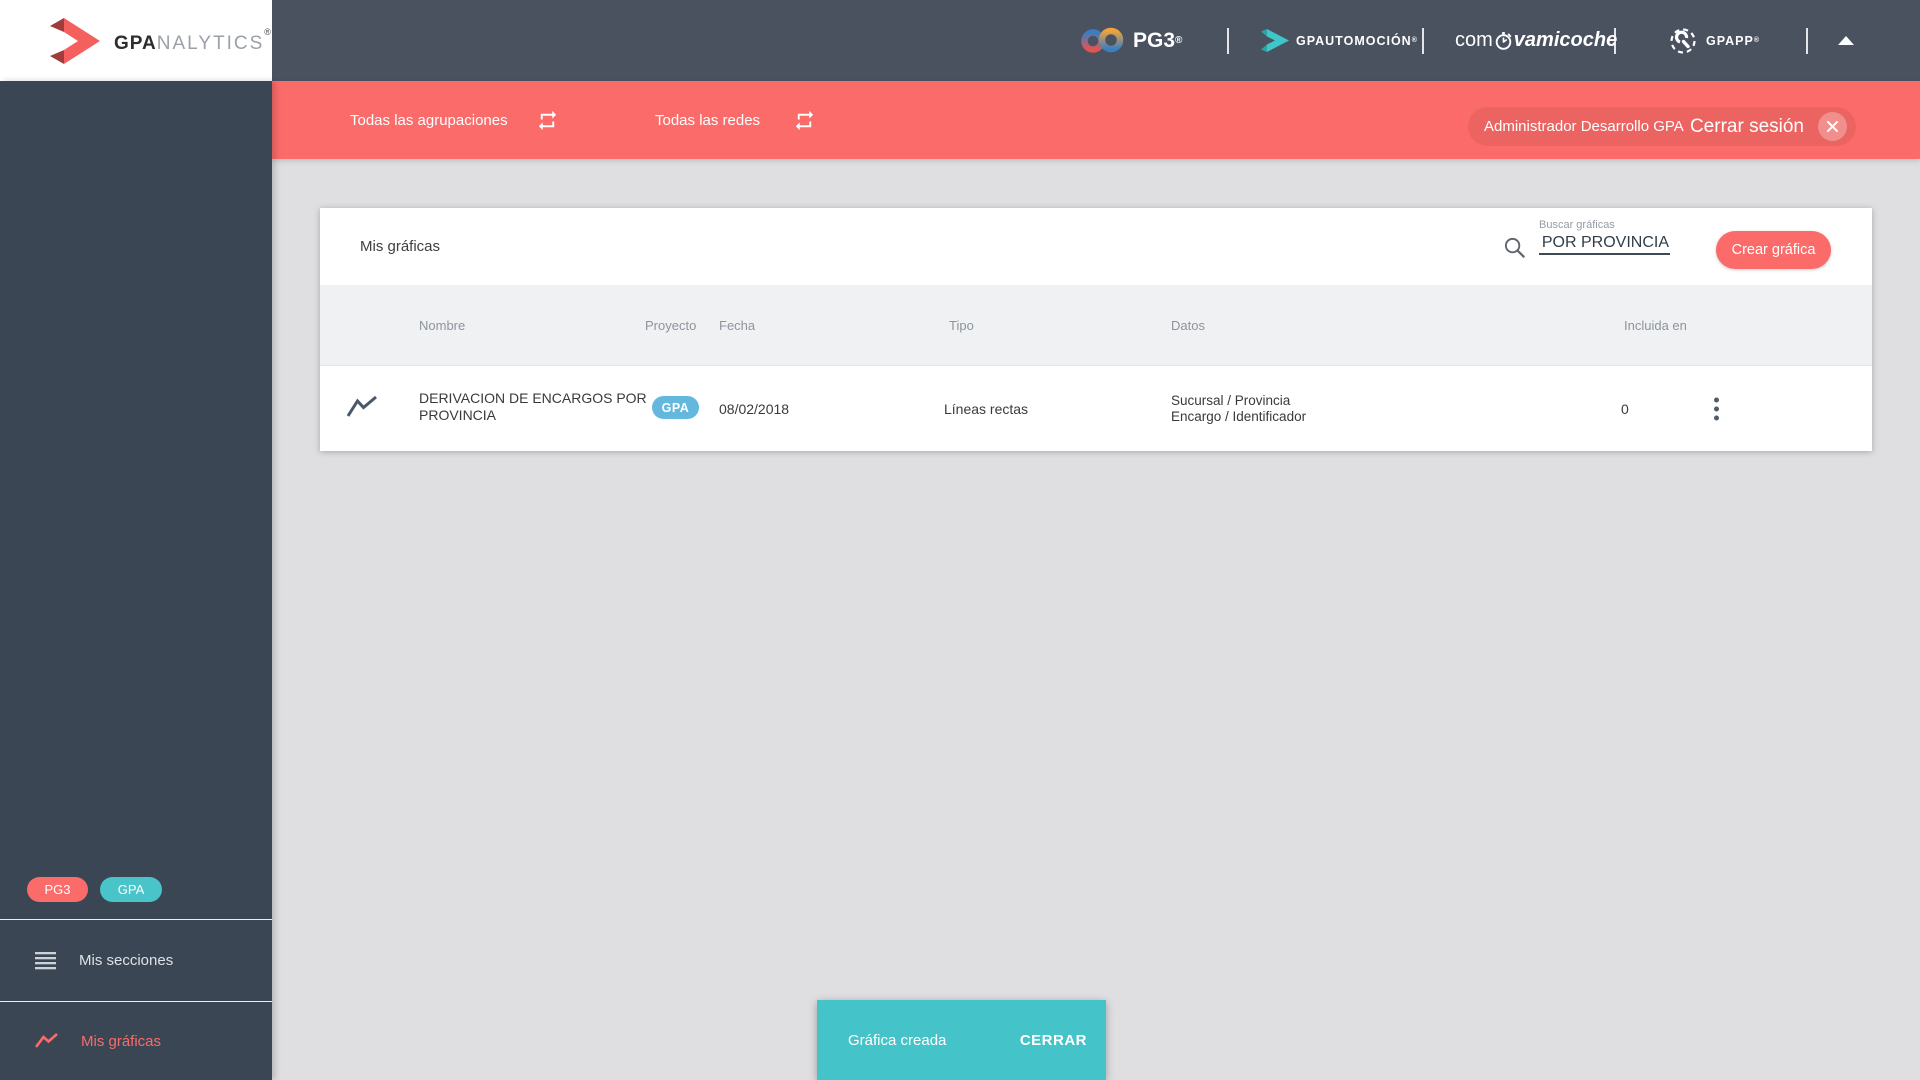 Image resolution: width=1920 pixels, height=1080 pixels. I want to click on gpapp-reg: ®, so click(1757, 40).